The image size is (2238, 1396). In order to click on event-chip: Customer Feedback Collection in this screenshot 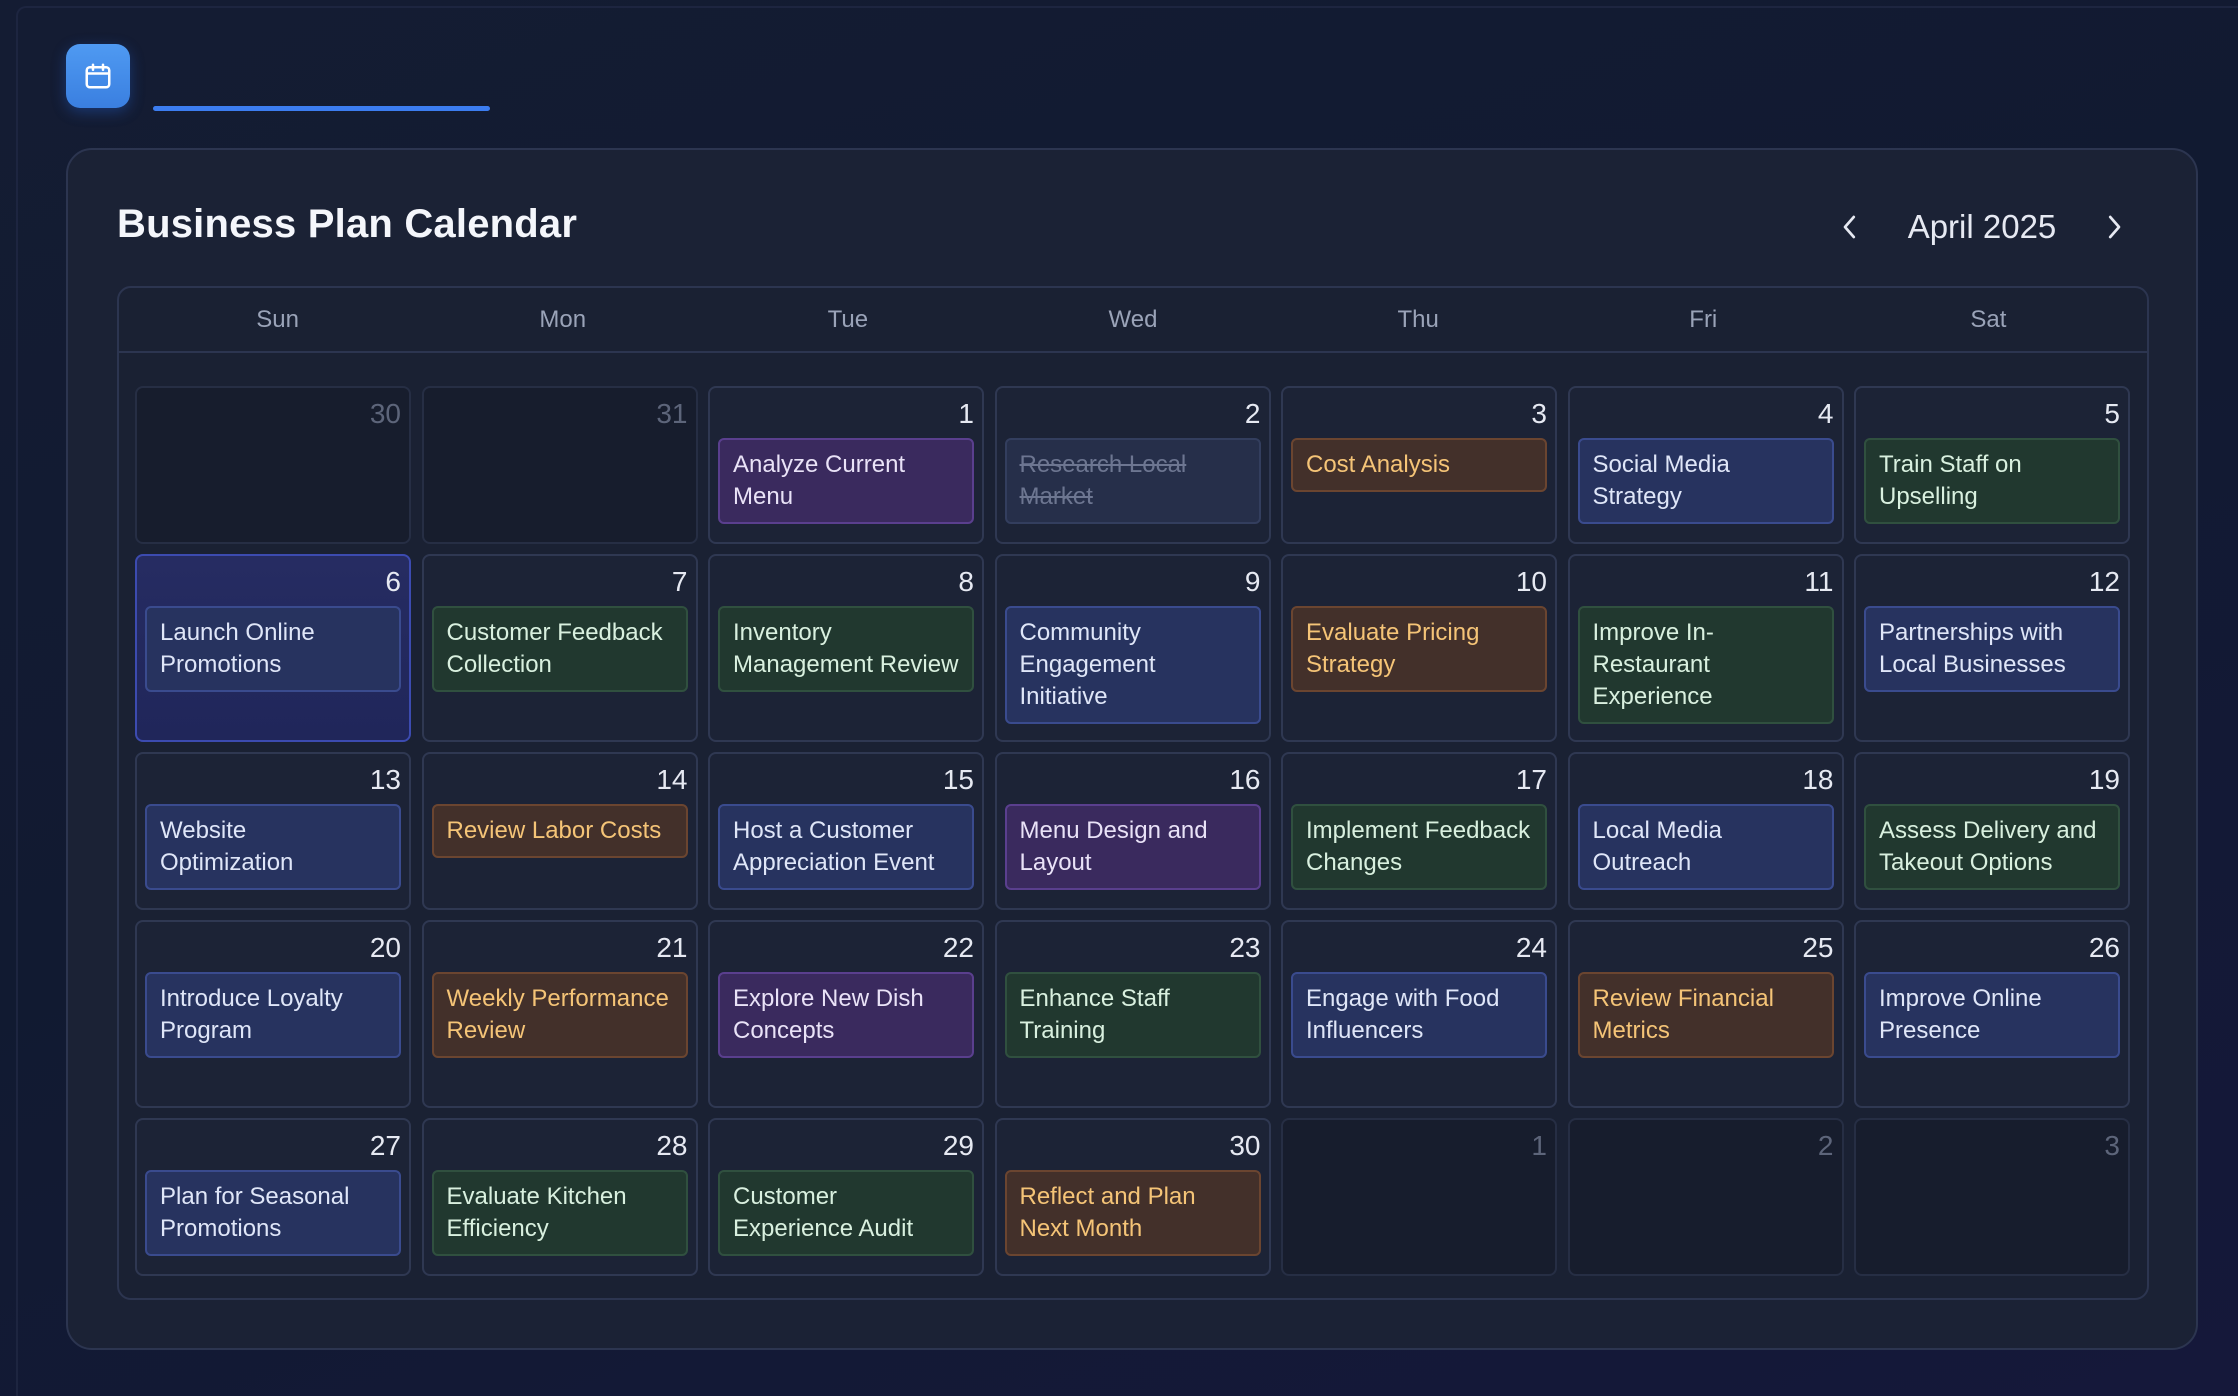, I will do `click(559, 649)`.